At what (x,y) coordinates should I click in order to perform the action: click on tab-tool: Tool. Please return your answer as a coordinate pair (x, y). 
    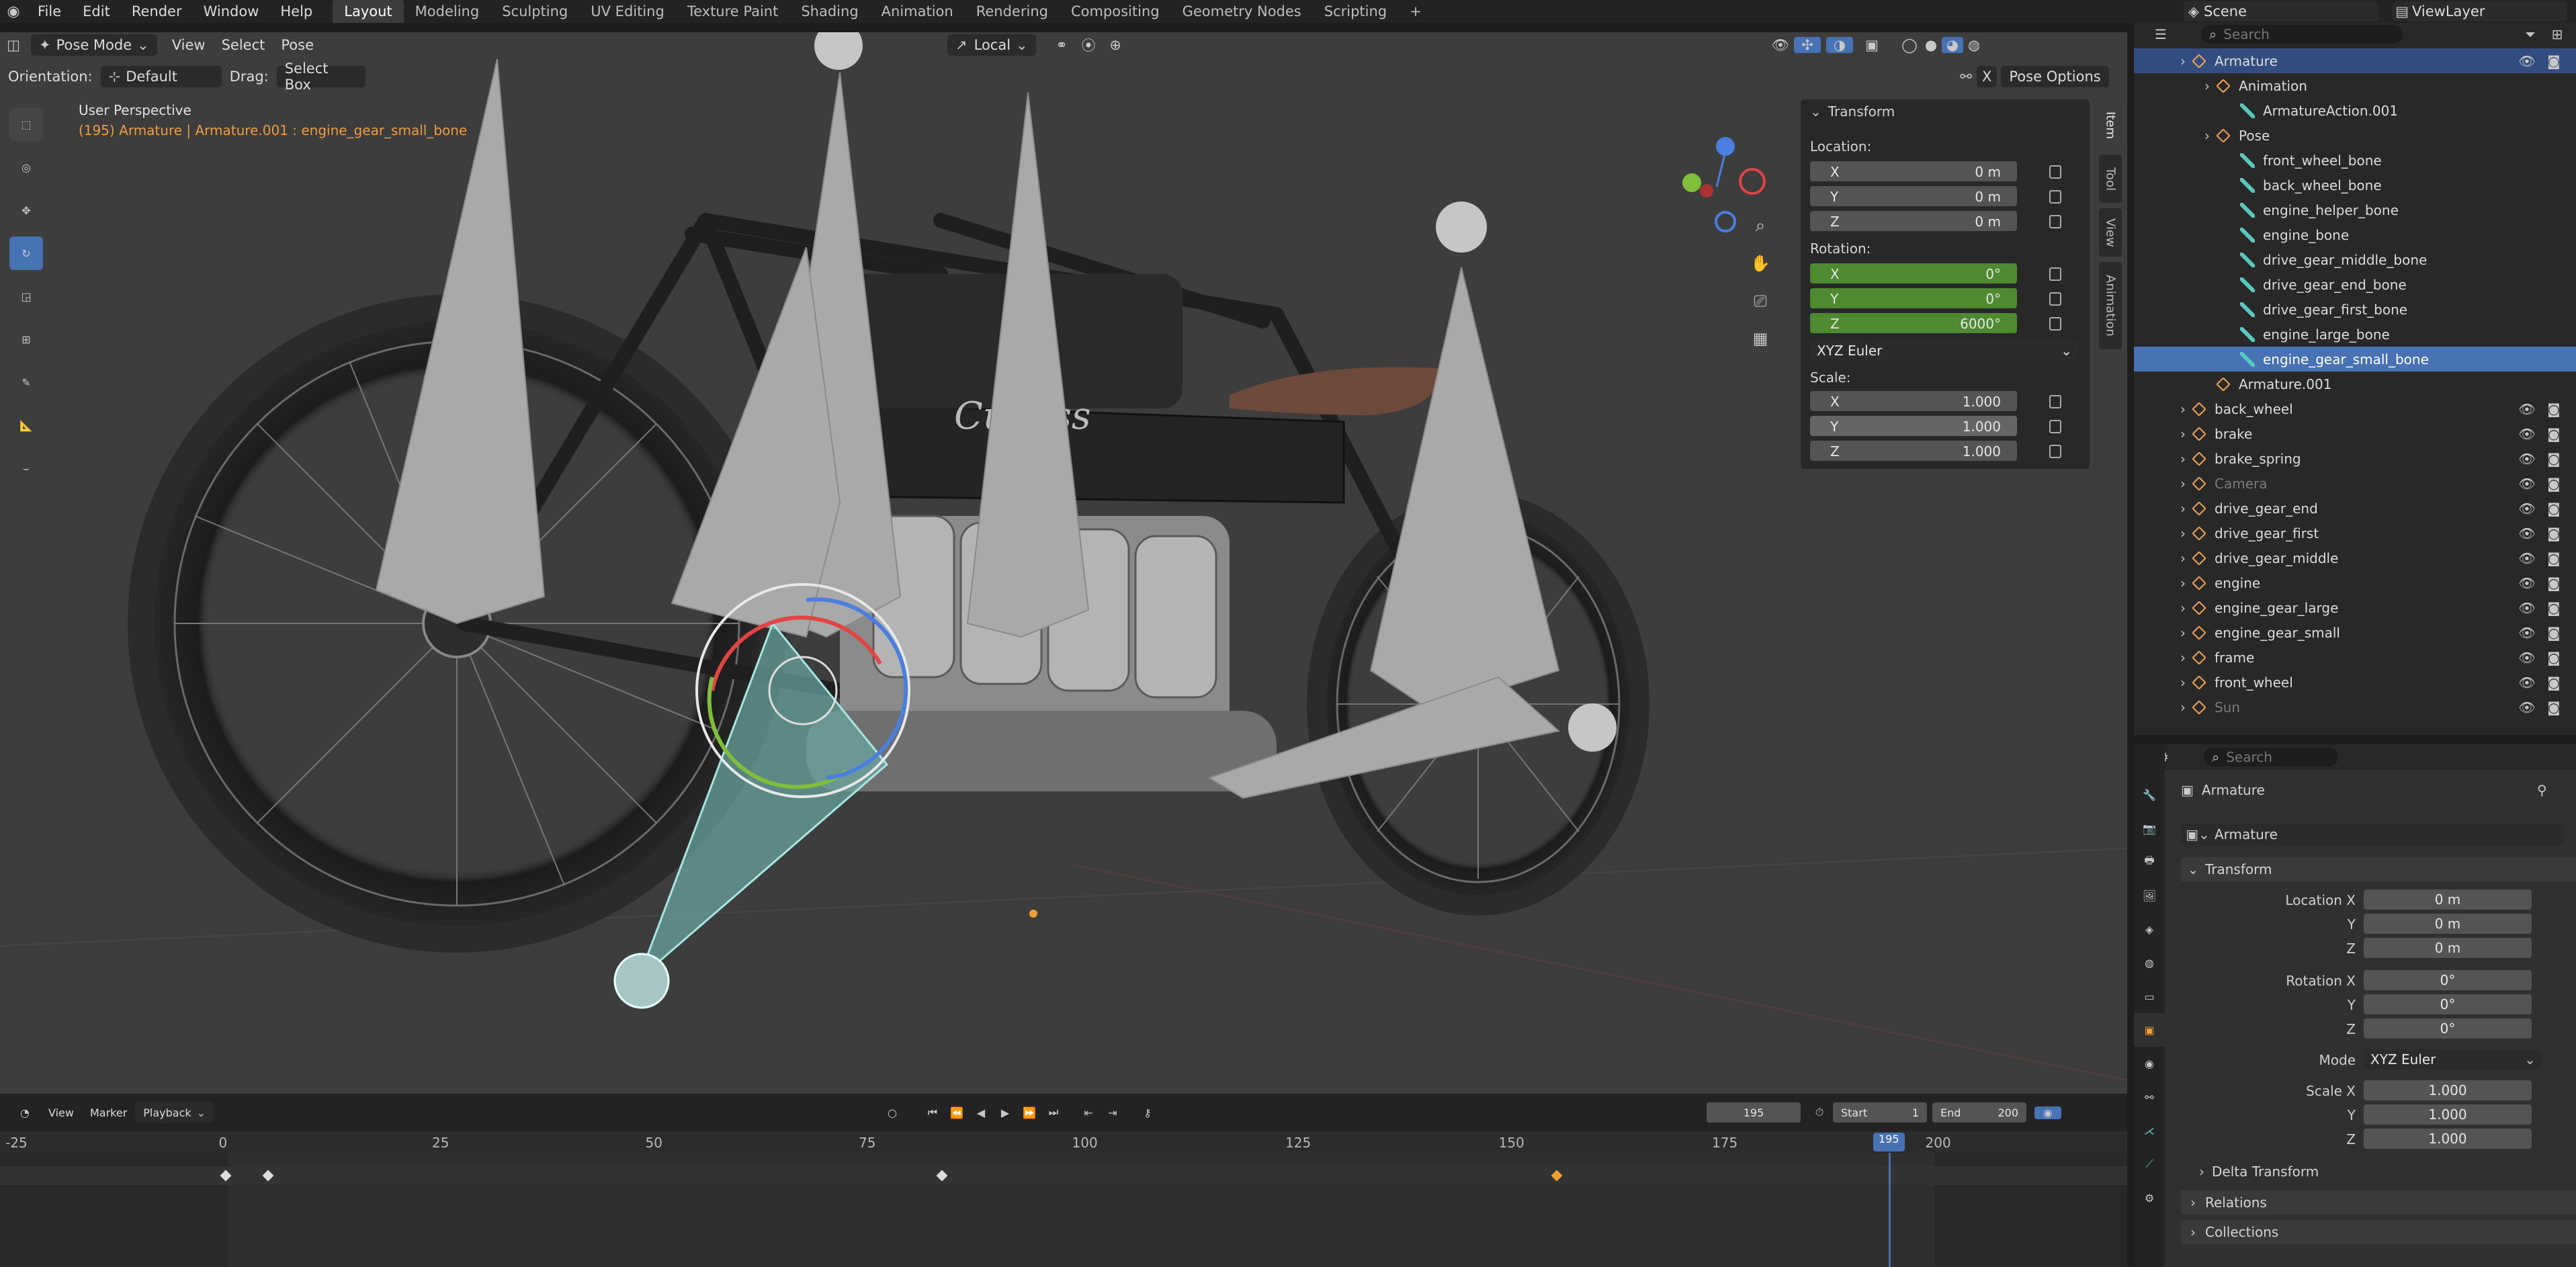
    Looking at the image, I should click on (2110, 179).